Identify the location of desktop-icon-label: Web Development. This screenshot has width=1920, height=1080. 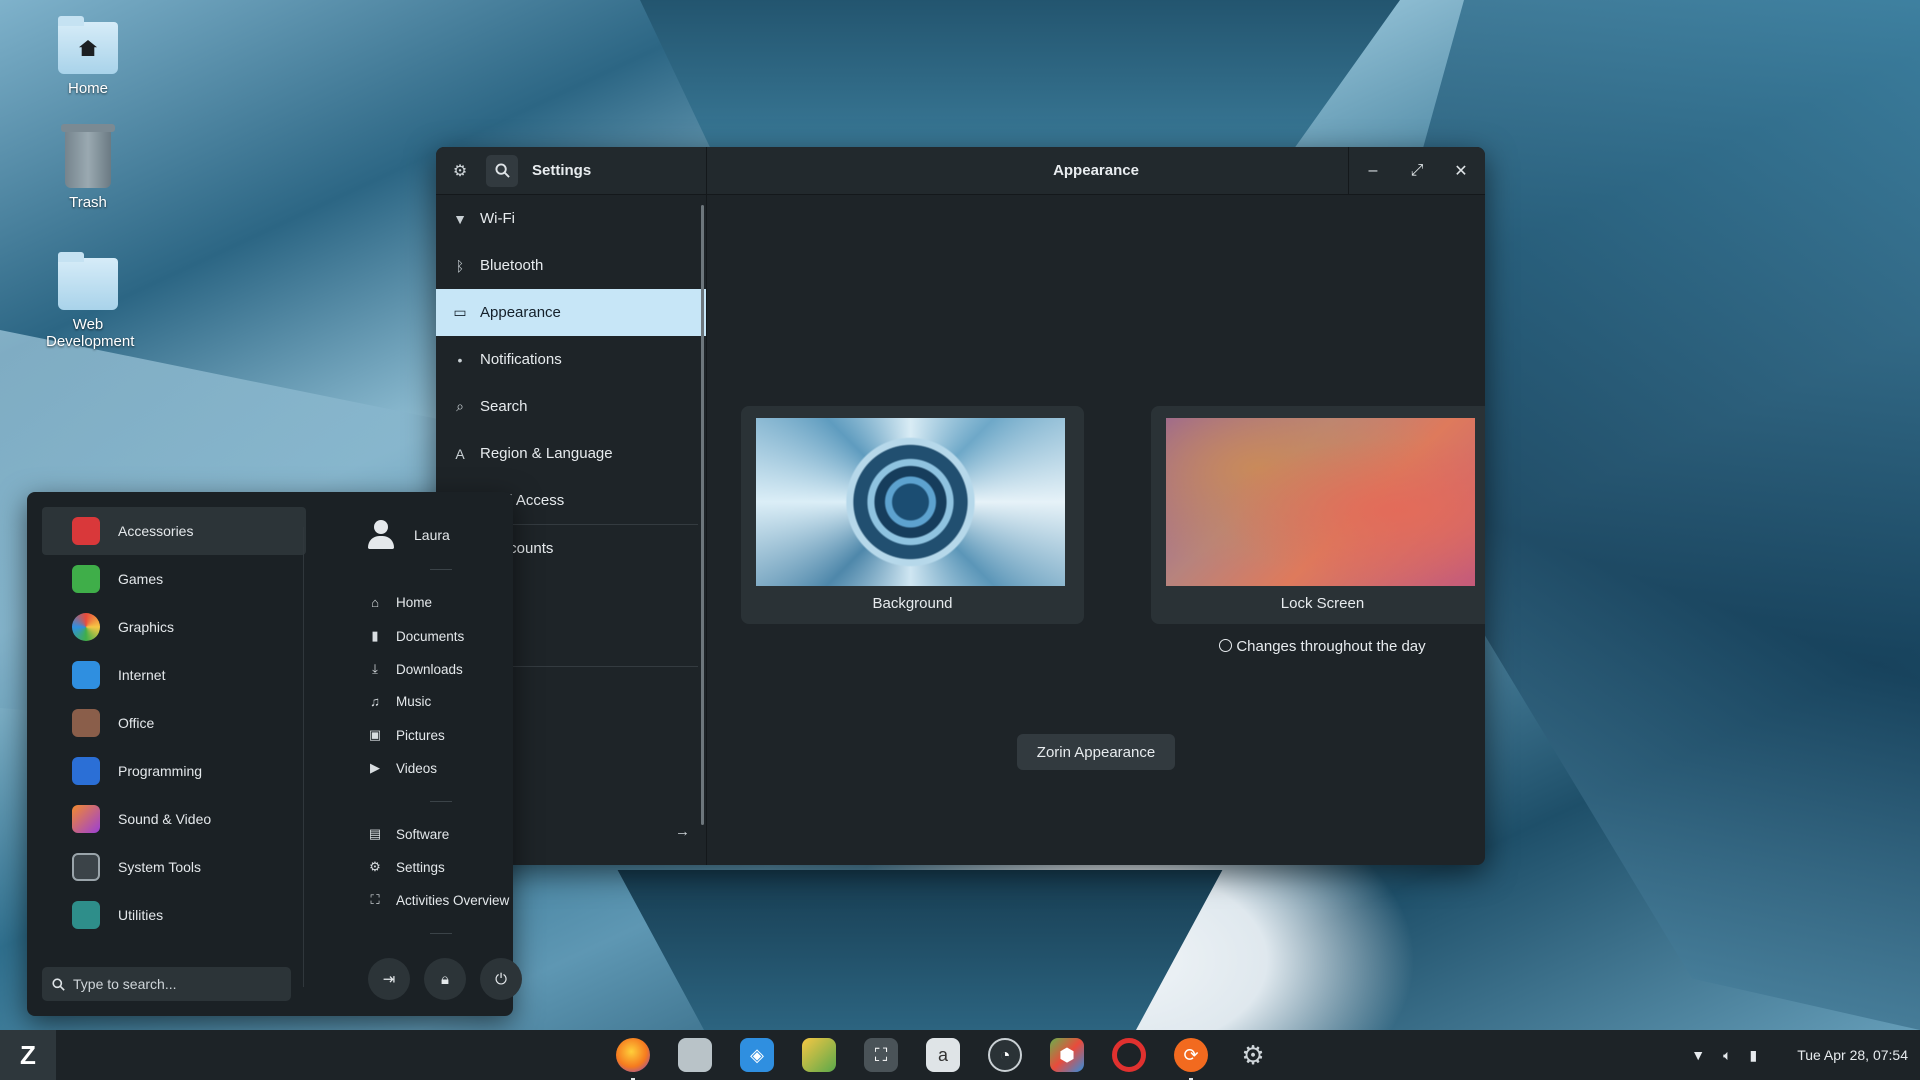
(90, 333).